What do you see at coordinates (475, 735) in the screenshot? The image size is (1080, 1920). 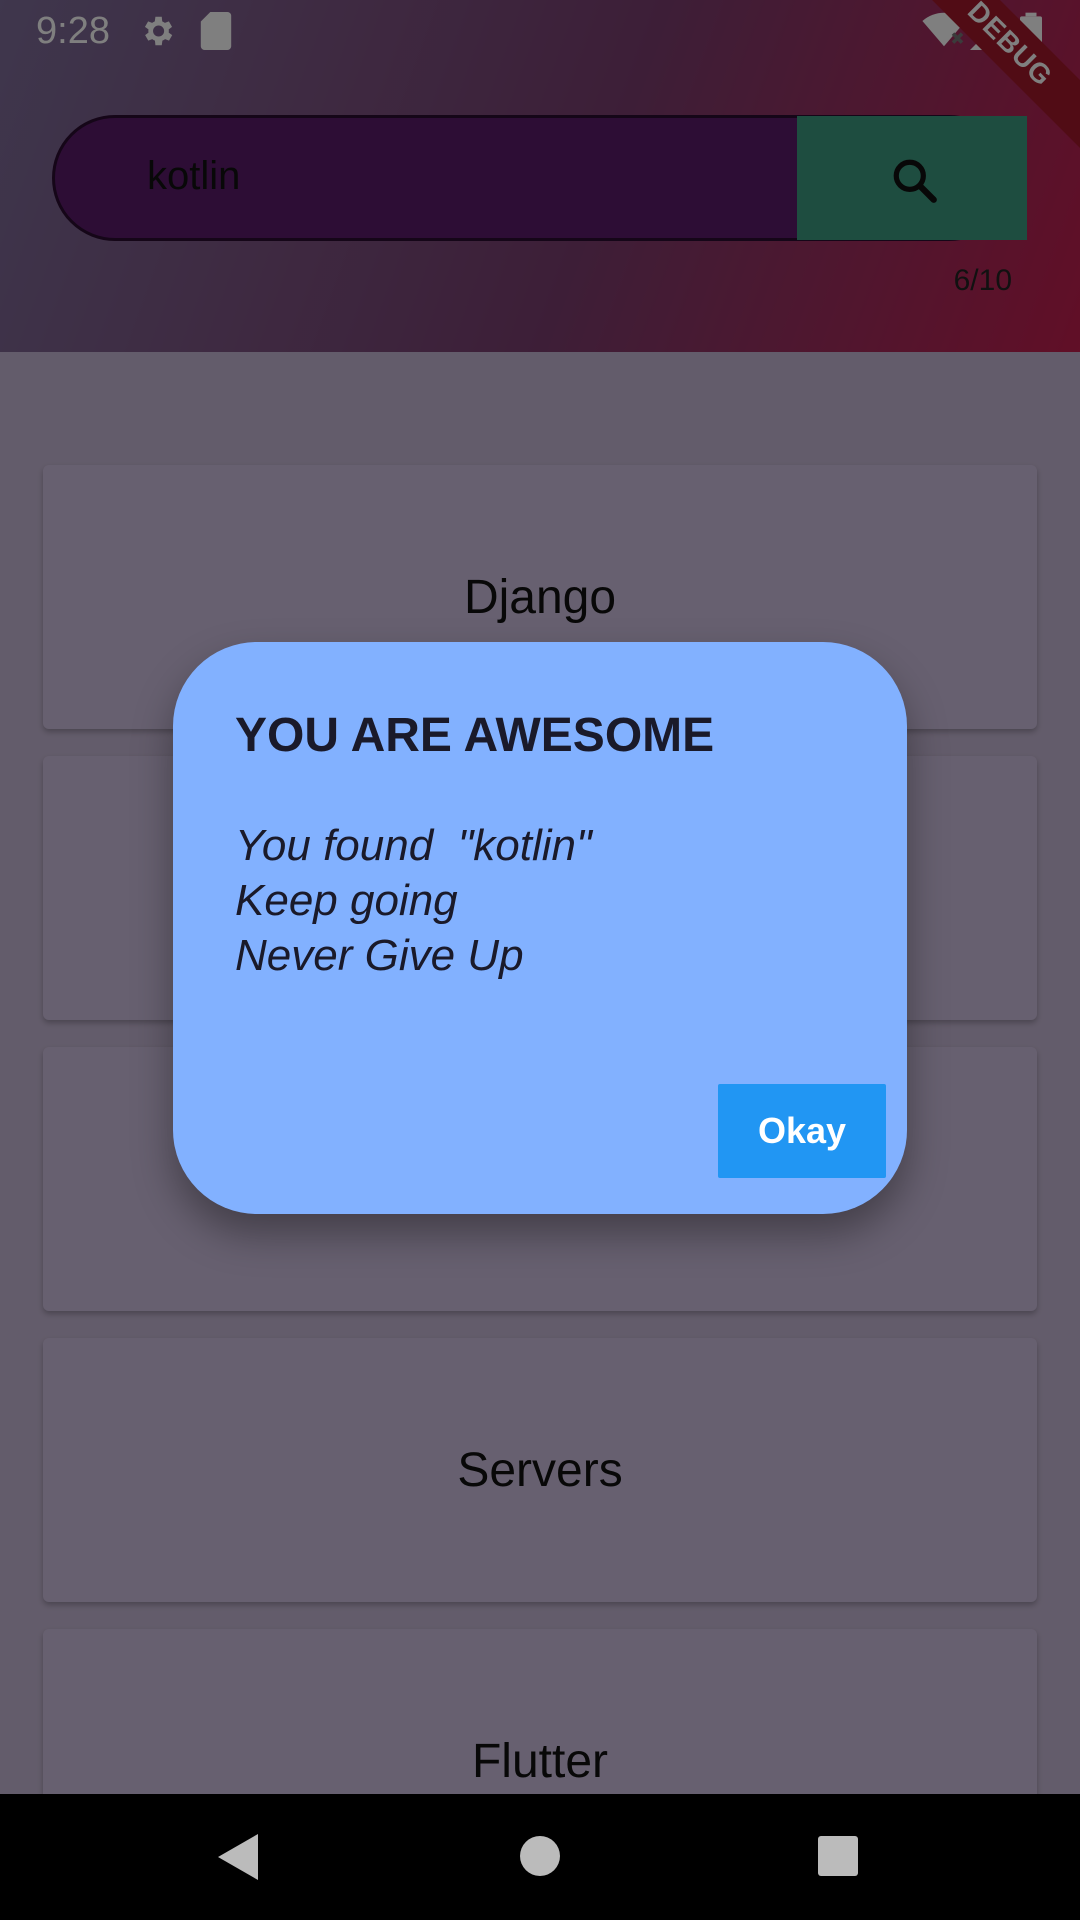 I see `dialog-title: YOU ARE AWESOME` at bounding box center [475, 735].